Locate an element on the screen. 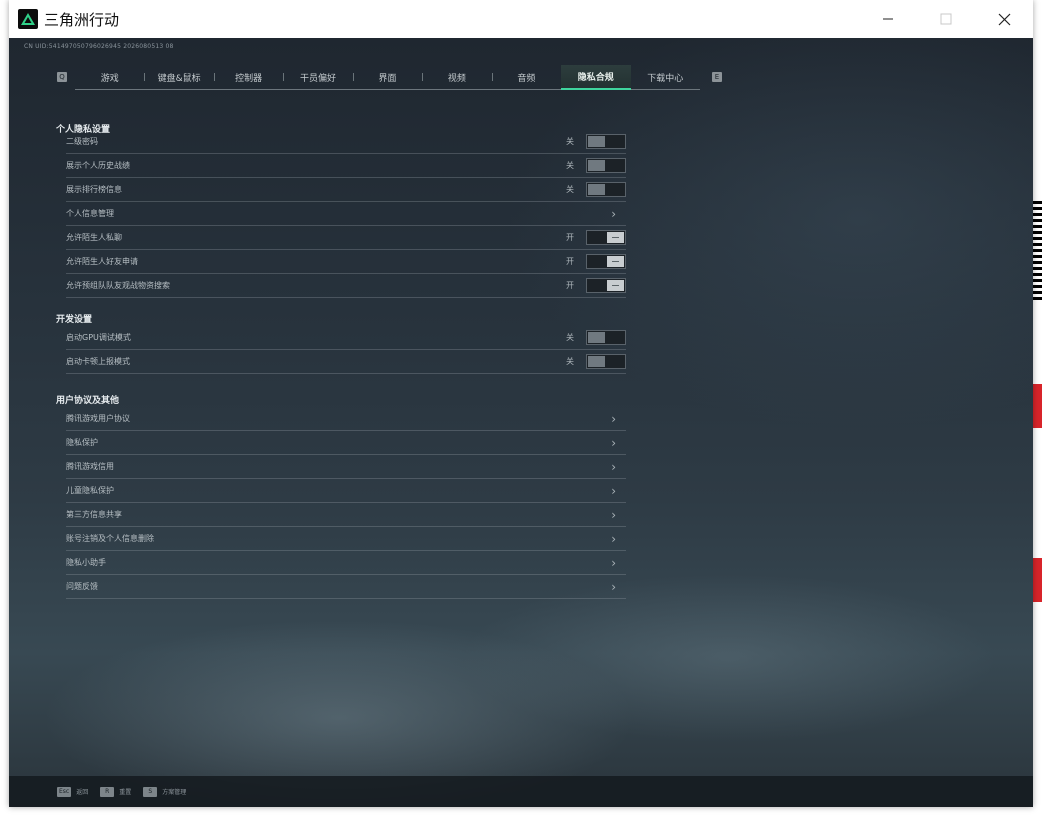 The image size is (1042, 815). tab-5: 视频 is located at coordinates (456, 77).